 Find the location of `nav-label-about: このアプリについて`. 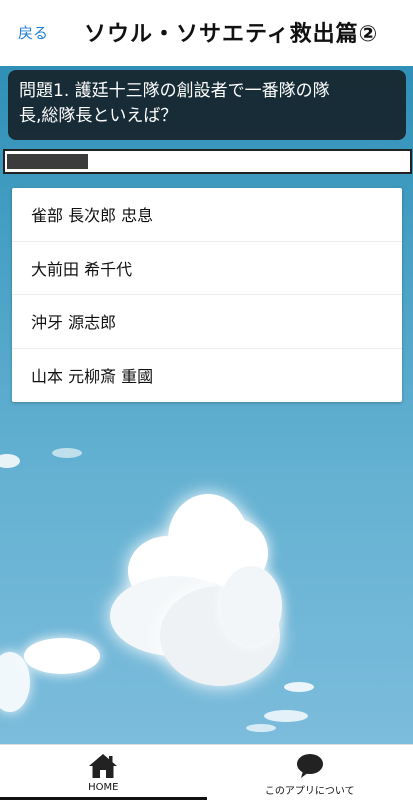

nav-label-about: このアプリについて is located at coordinates (309, 791).